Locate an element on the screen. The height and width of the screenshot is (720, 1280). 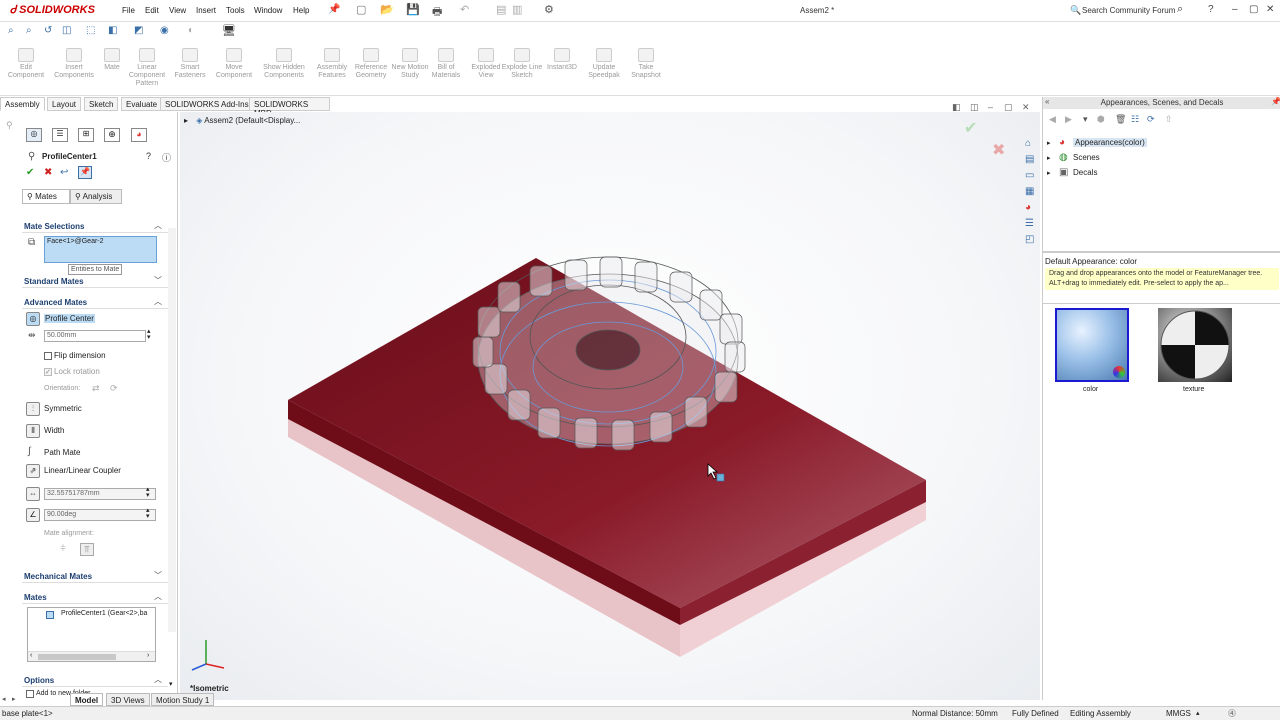
profile-center-option: Profile Center is located at coordinates (69, 318).